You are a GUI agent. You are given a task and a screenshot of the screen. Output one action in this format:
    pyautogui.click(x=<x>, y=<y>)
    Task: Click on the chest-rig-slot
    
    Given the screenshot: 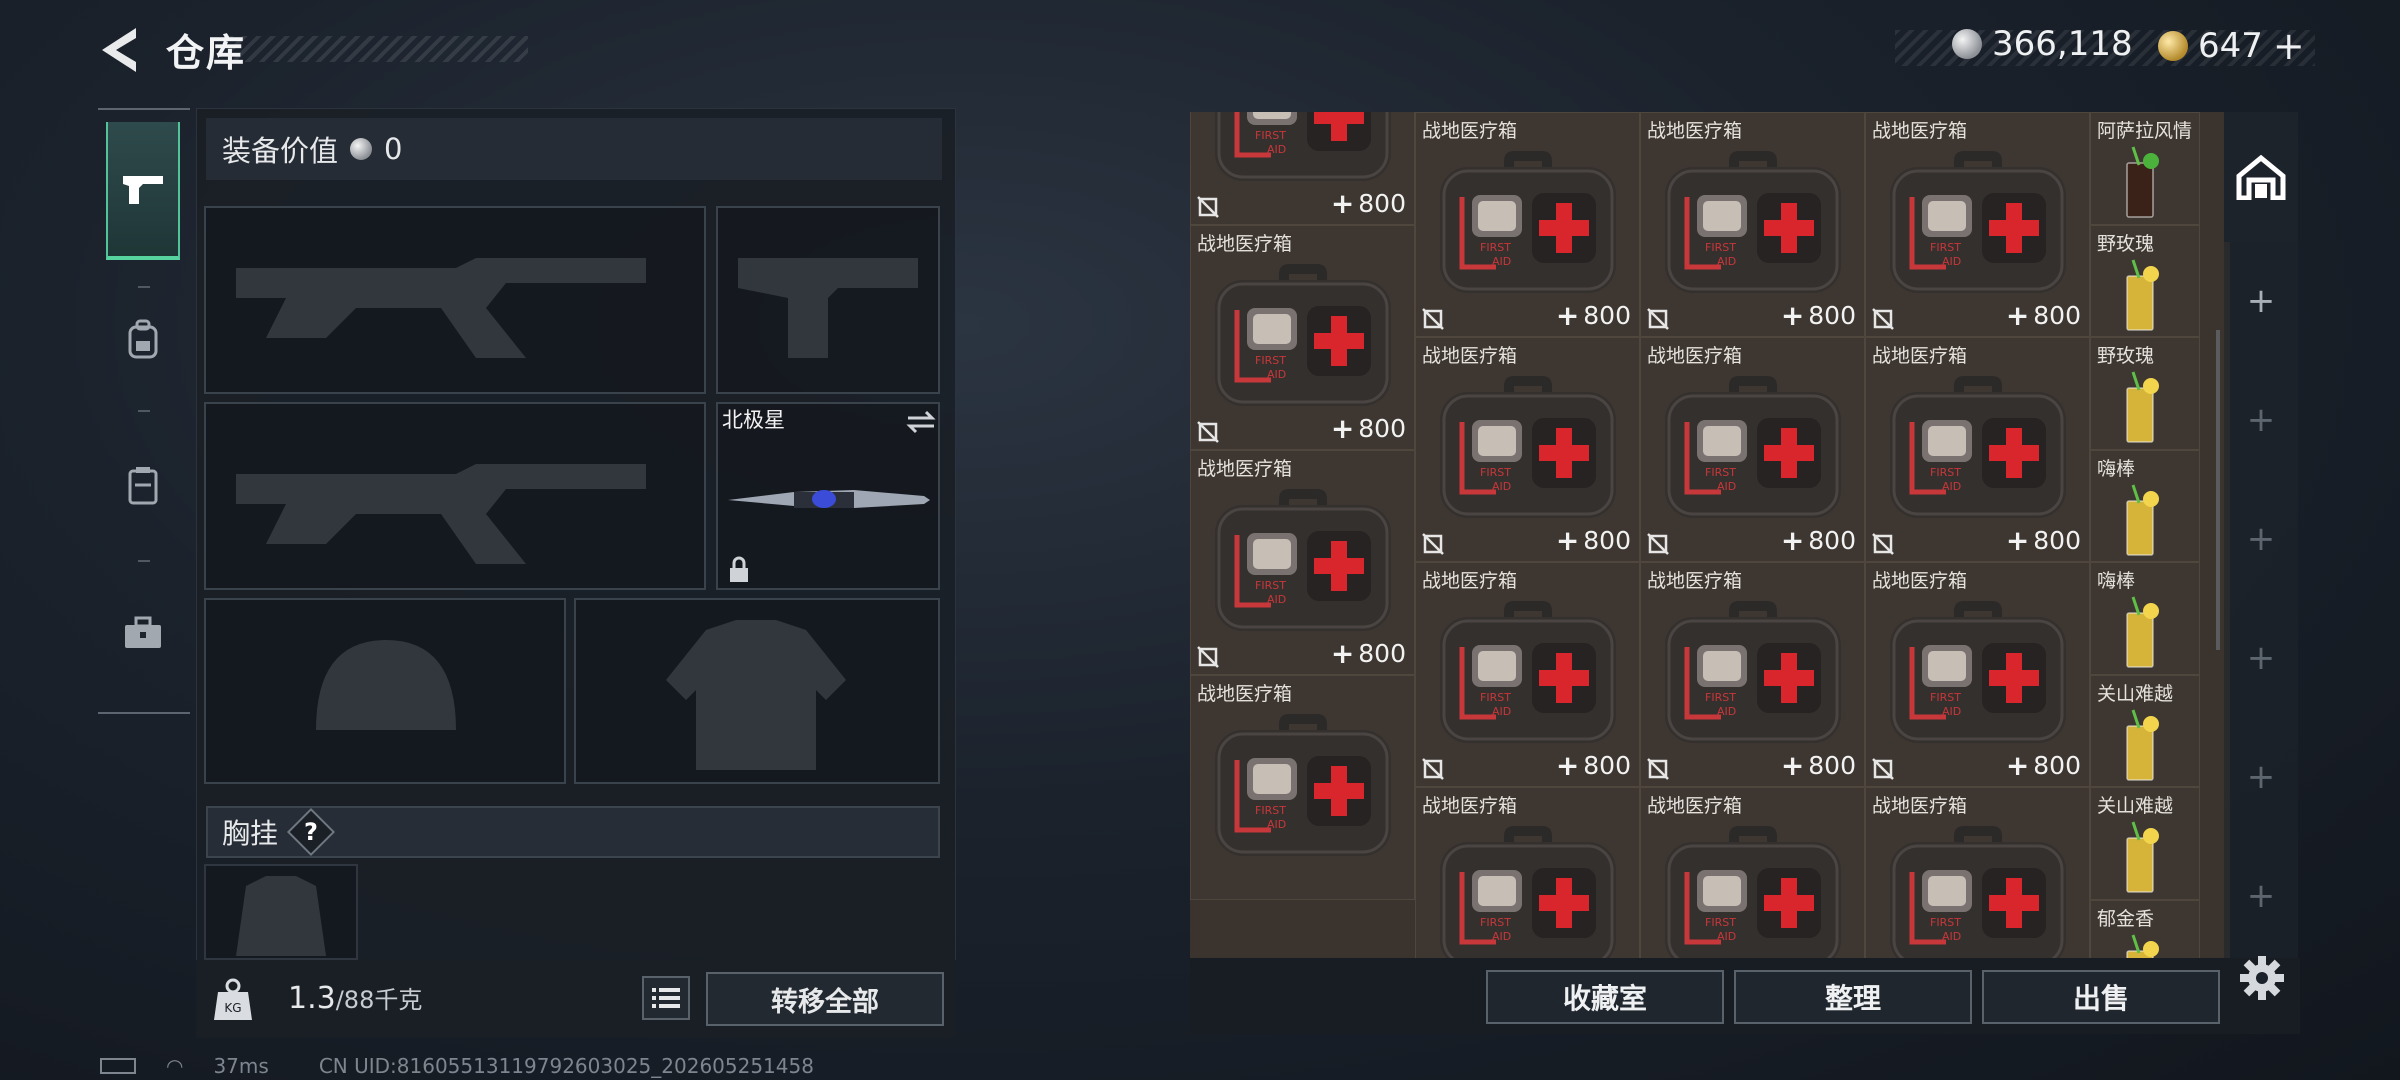 What is the action you would take?
    pyautogui.click(x=281, y=912)
    